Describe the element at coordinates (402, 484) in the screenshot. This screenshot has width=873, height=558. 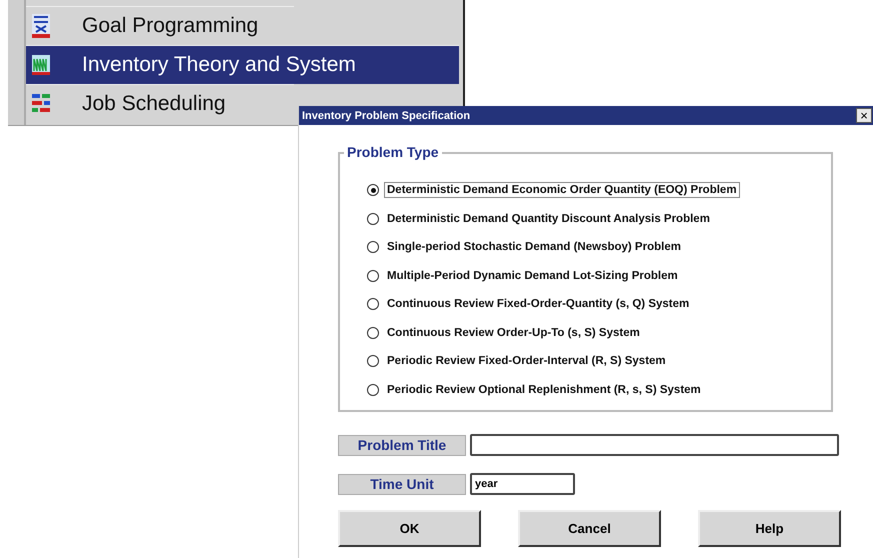
I see `field-label: Time Unit` at that location.